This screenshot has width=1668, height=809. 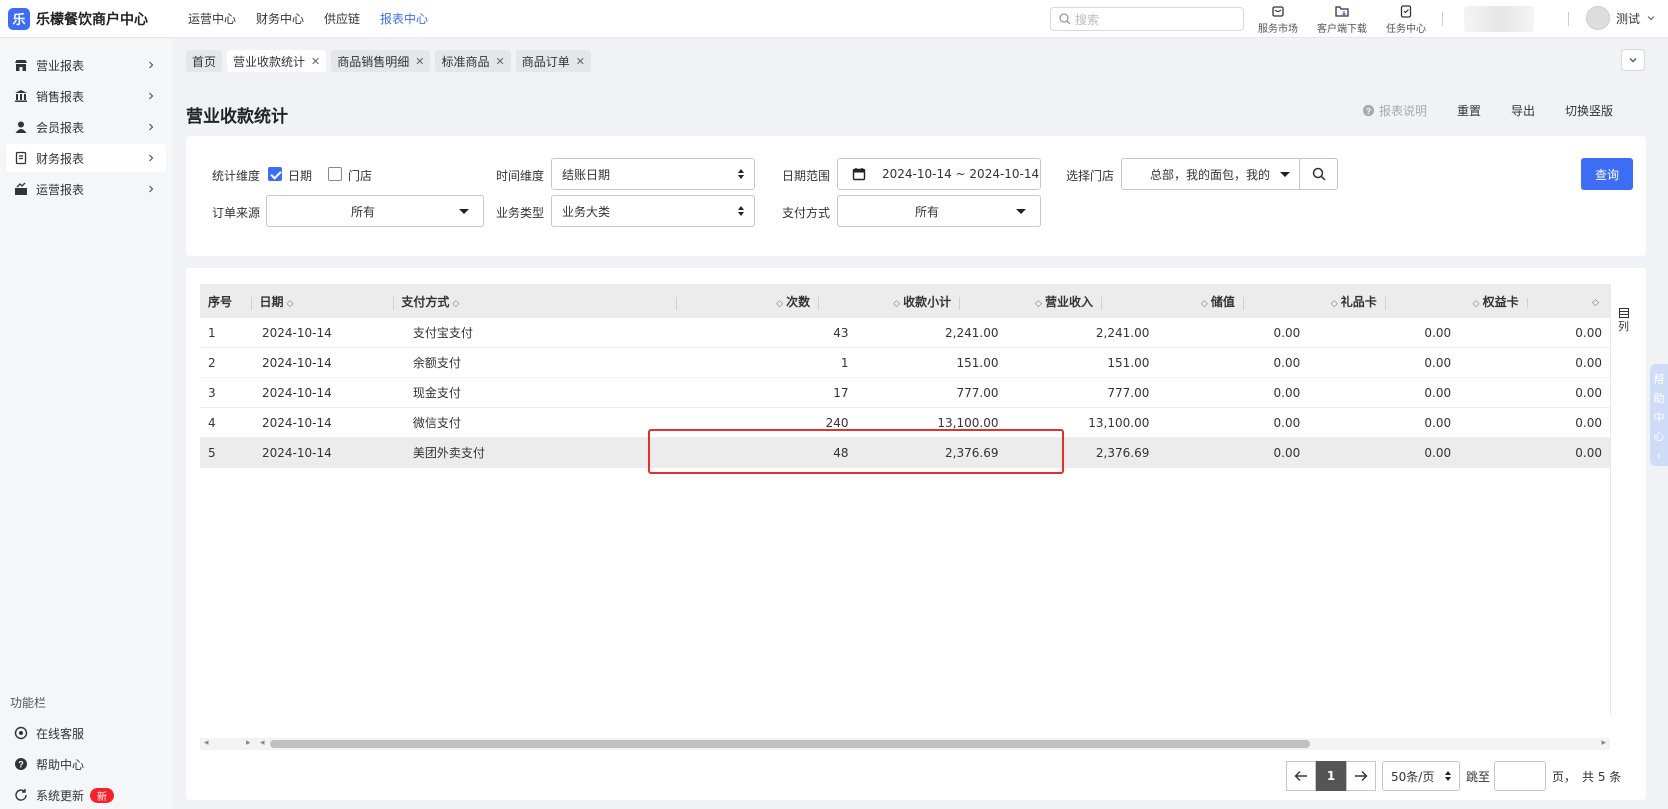 What do you see at coordinates (1520, 776) in the screenshot?
I see `jump-page-input` at bounding box center [1520, 776].